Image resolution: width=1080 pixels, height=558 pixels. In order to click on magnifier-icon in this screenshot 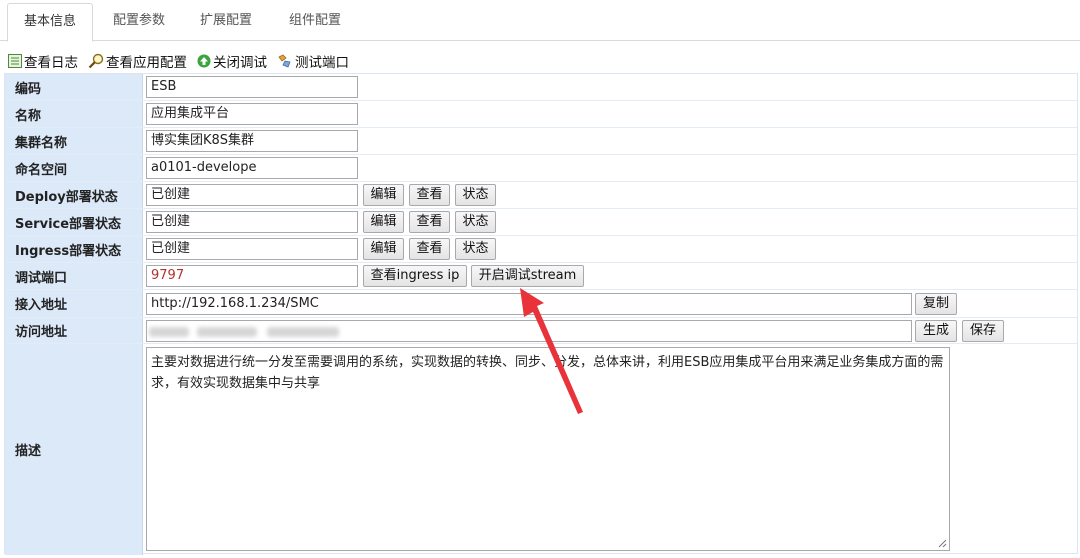, I will do `click(96, 61)`.